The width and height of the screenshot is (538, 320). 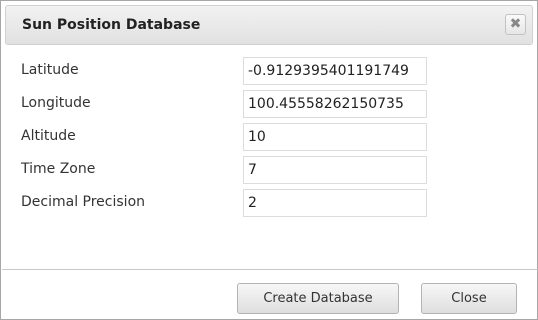 I want to click on close-button: Close, so click(x=469, y=298).